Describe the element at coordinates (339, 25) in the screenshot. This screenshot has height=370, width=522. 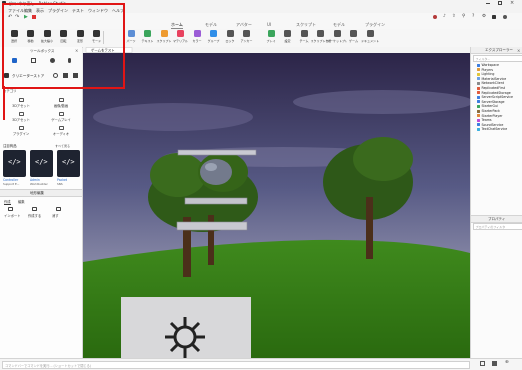
I see `ribbon-tab-5: モデル` at that location.